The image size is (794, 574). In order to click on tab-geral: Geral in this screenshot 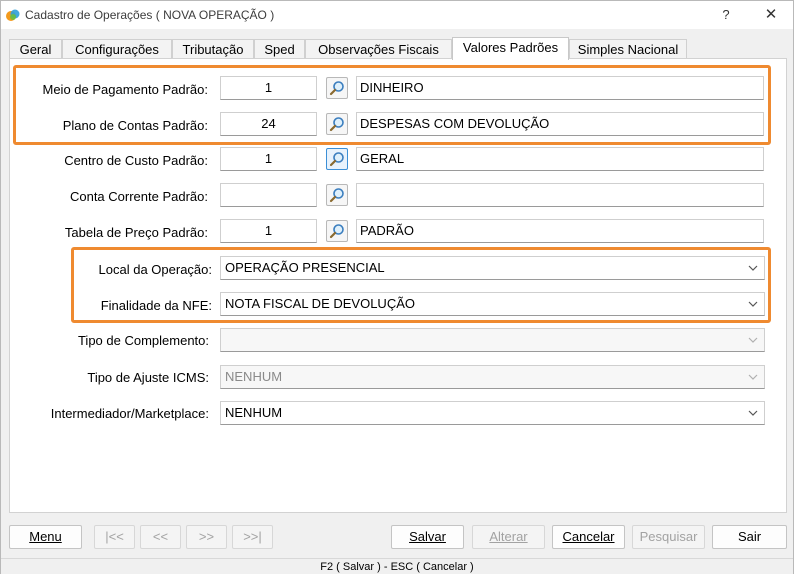, I will do `click(35, 49)`.